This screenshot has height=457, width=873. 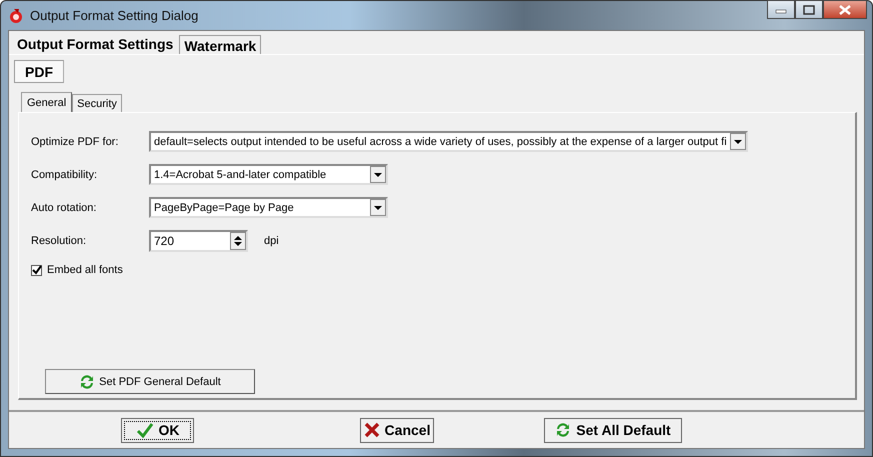 I want to click on field-label: Resolution:, so click(x=59, y=240).